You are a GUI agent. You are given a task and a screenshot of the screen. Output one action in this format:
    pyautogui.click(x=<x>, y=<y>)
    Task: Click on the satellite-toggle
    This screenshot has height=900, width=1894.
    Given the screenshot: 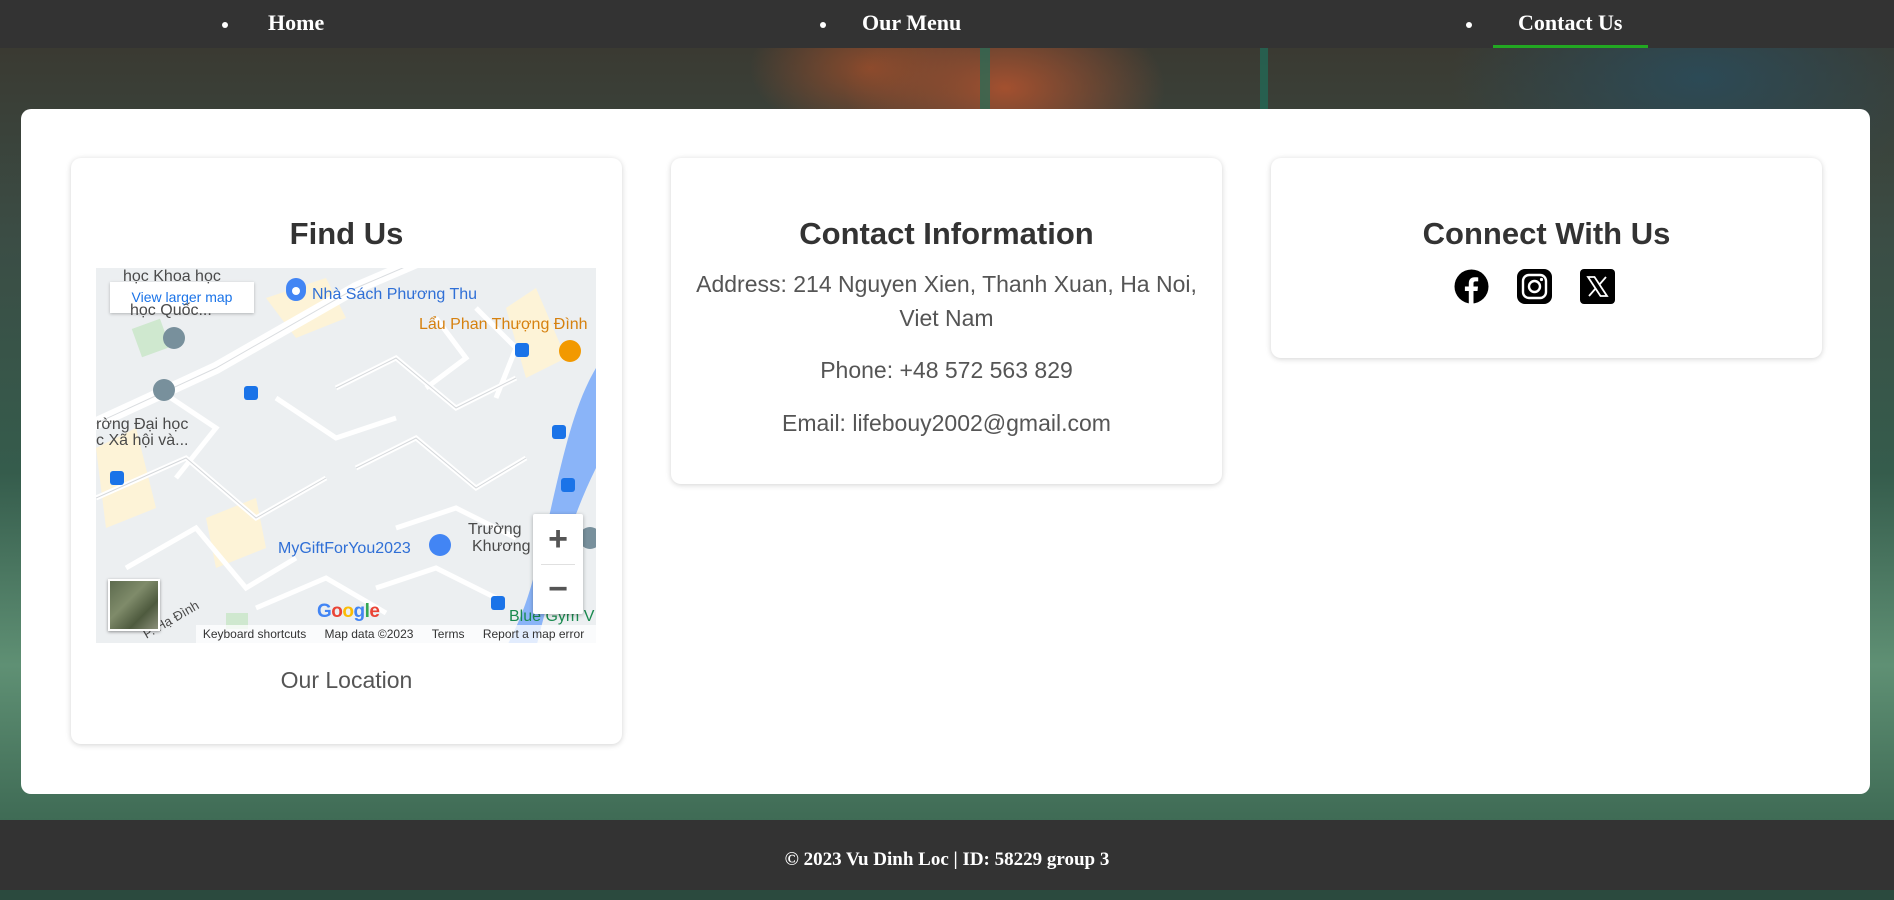 What is the action you would take?
    pyautogui.click(x=134, y=605)
    